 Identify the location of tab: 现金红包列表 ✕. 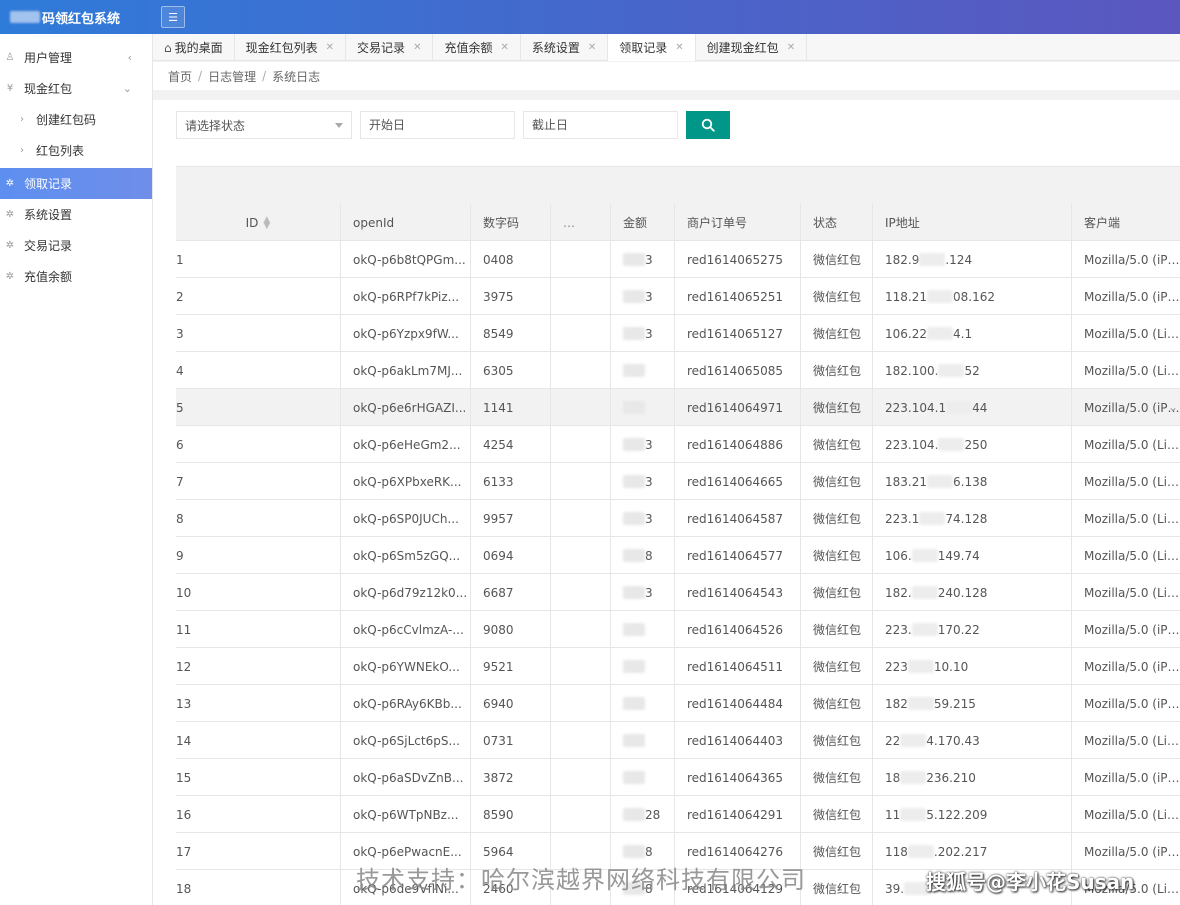
(291, 47).